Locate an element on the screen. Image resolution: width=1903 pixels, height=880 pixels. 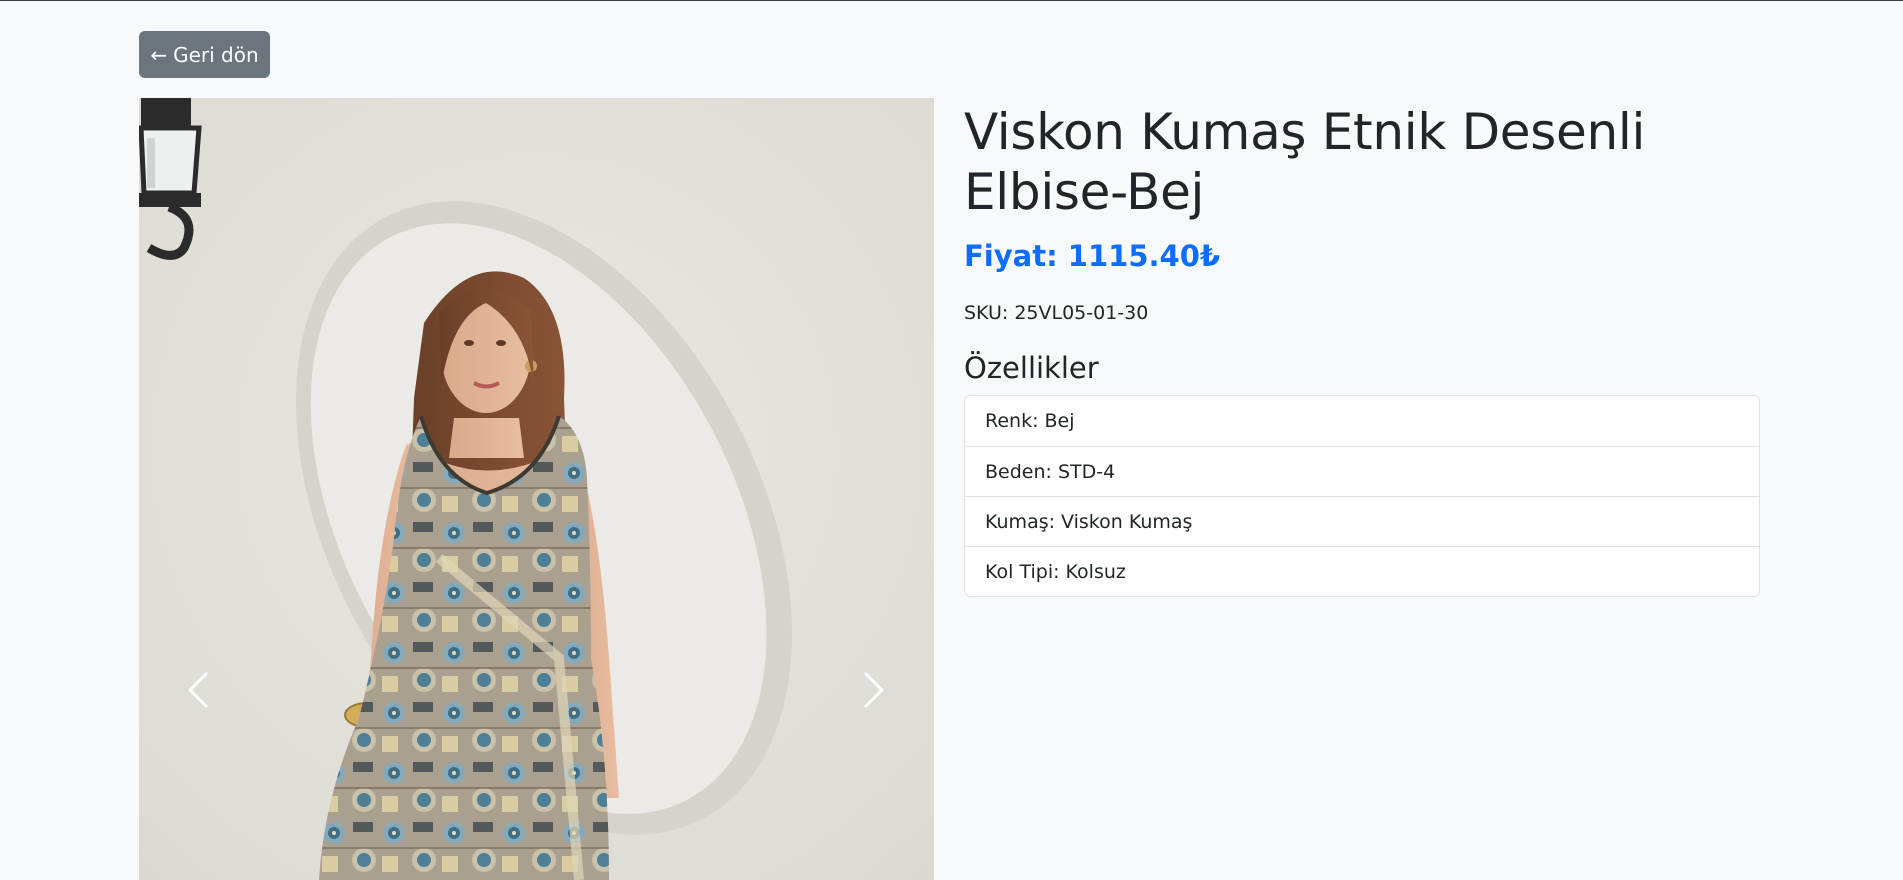
sku-value: 25VL05-01-30 is located at coordinates (1081, 313).